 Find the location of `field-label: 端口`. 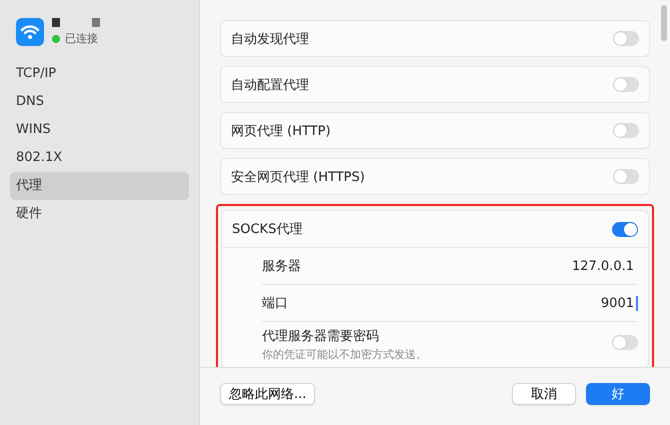

field-label: 端口 is located at coordinates (275, 303).